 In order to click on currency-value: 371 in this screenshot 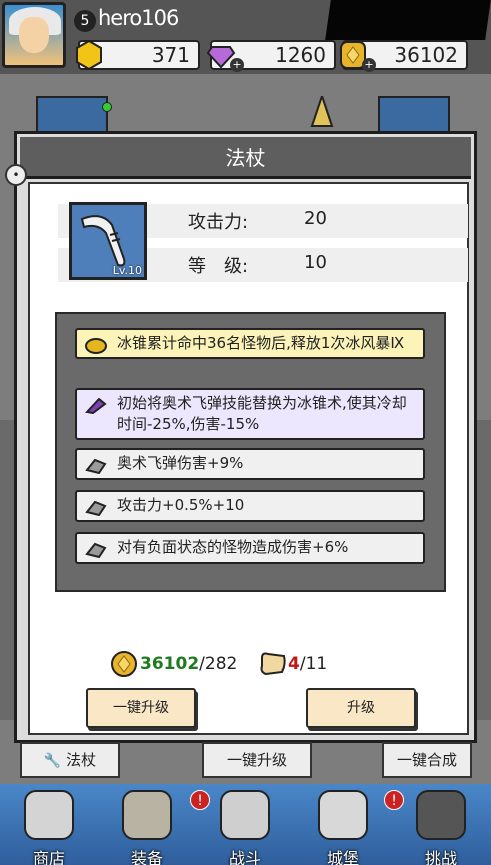, I will do `click(170, 55)`.